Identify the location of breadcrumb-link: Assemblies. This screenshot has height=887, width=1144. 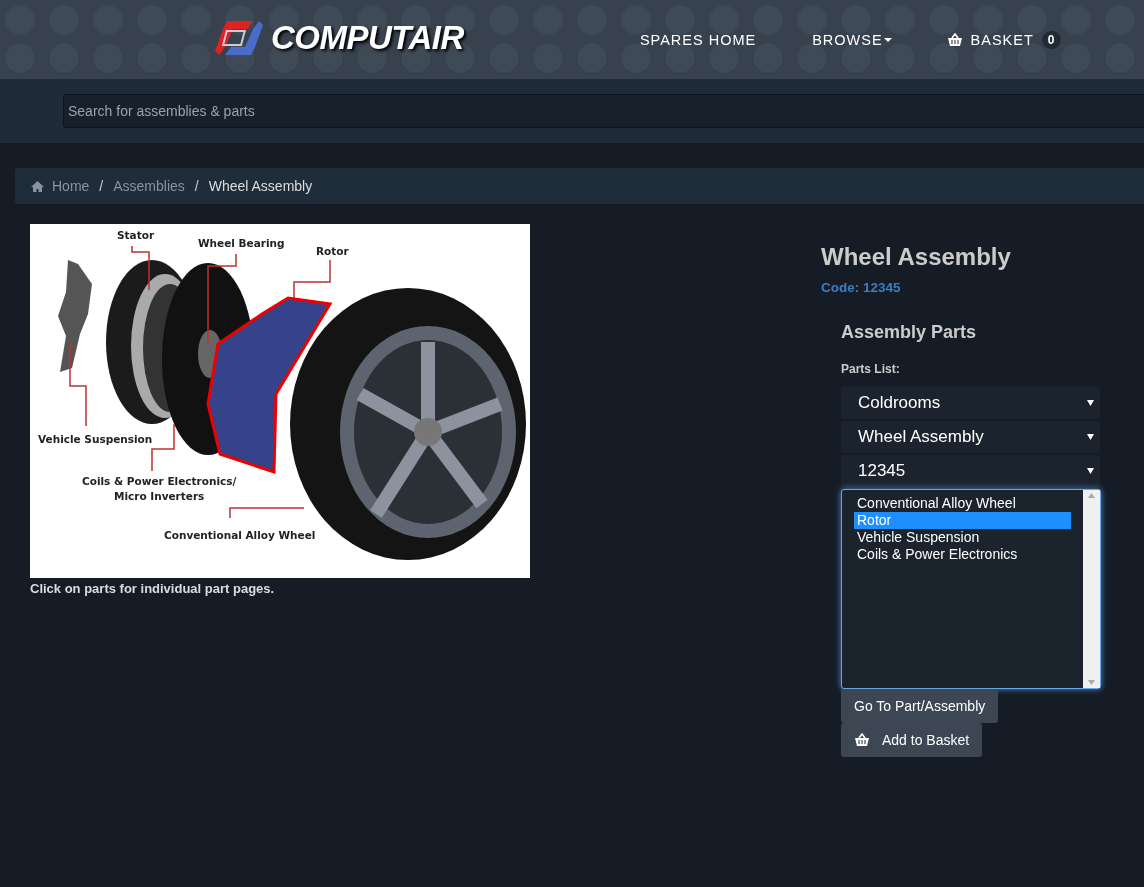
(149, 186).